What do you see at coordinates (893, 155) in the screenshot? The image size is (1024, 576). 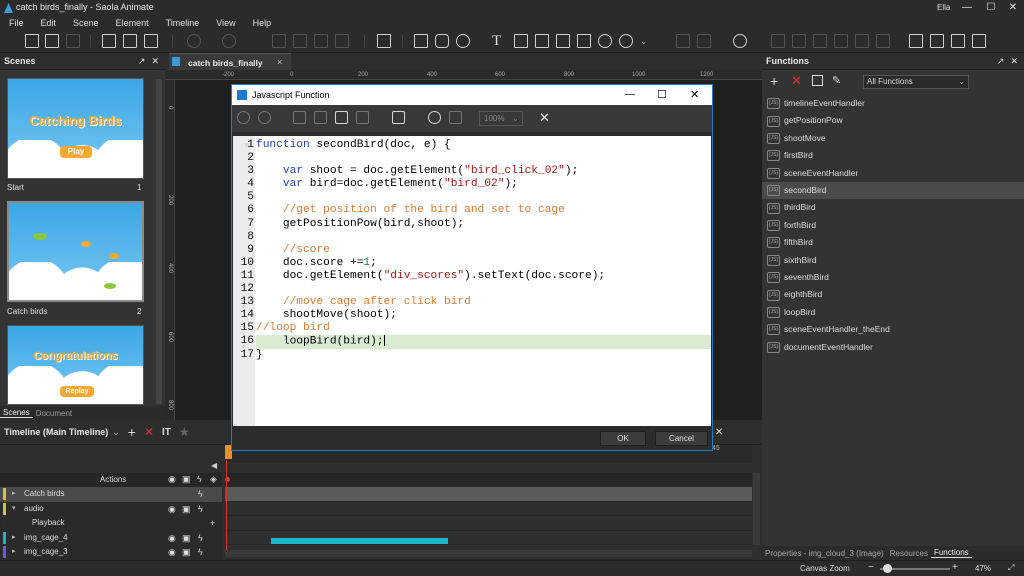 I see `function-item: {JS} firstBird` at bounding box center [893, 155].